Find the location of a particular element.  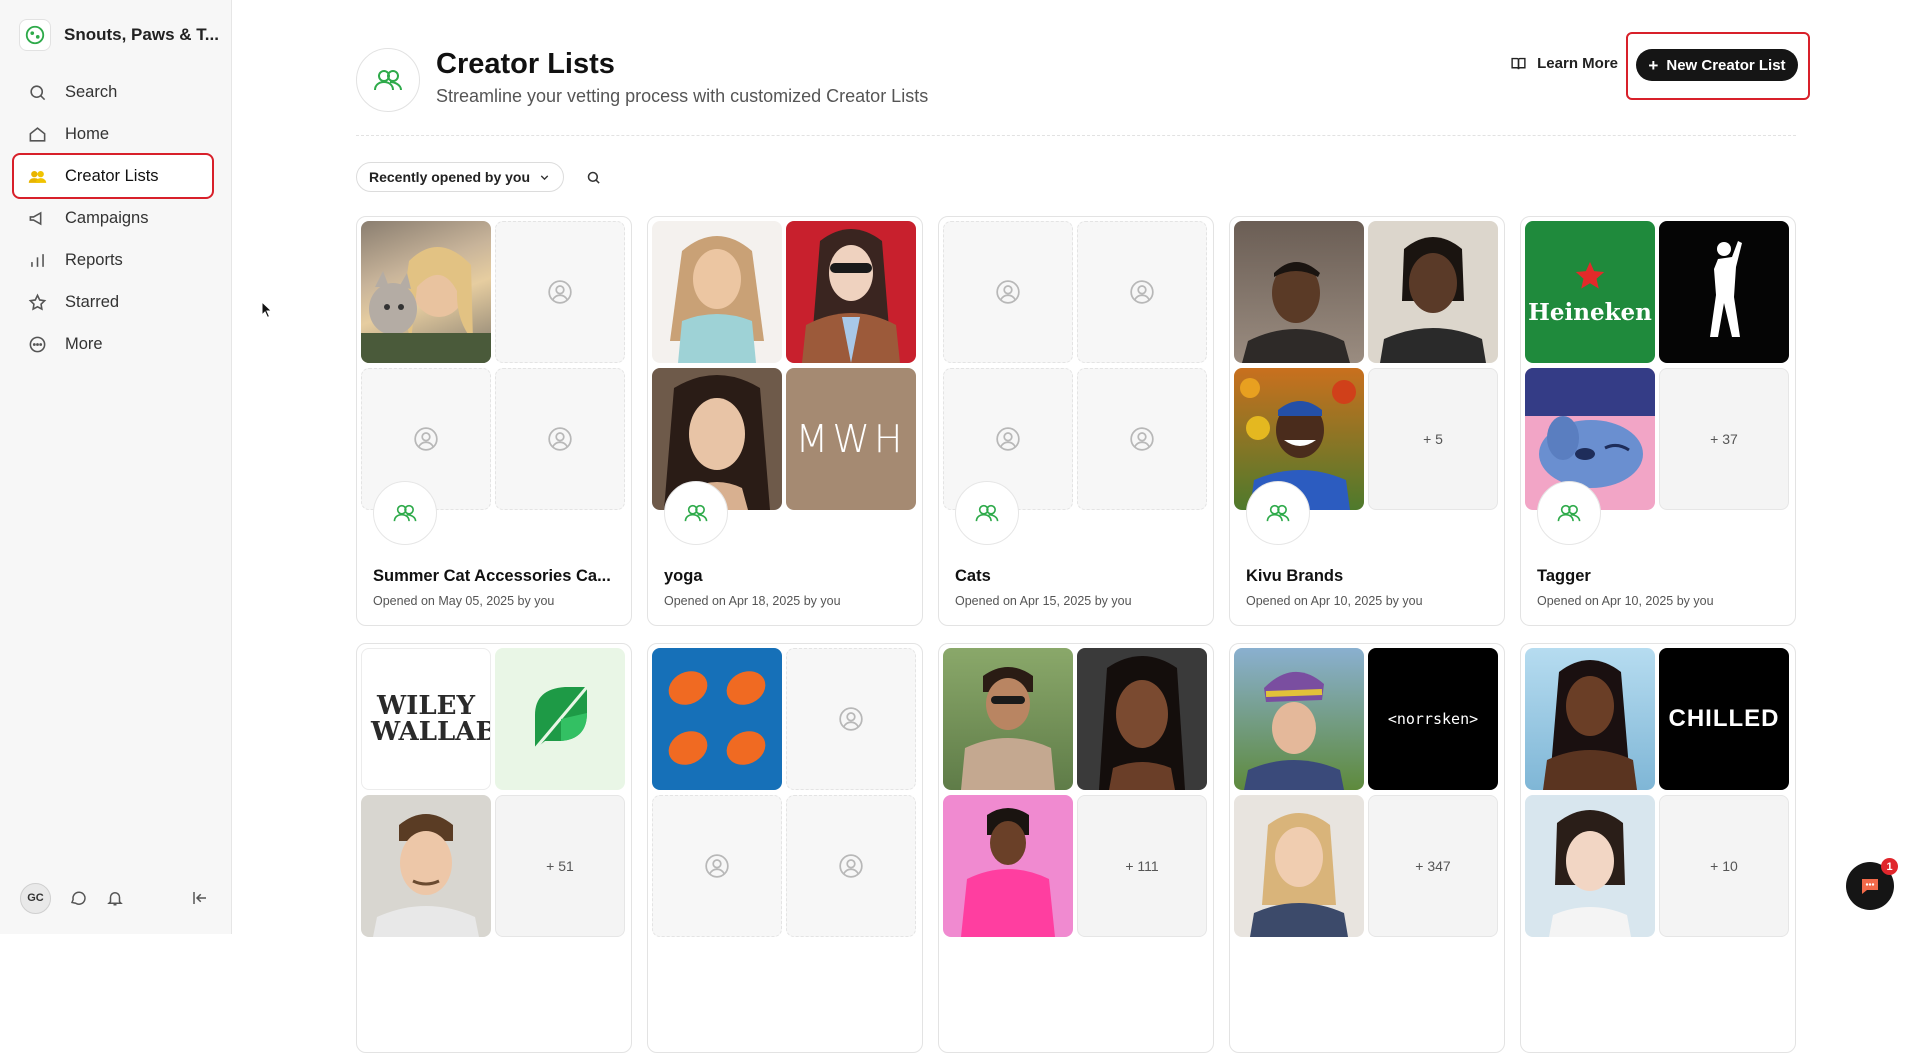

sidebar-item-creator-lists: Creator Lists is located at coordinates (113, 176).